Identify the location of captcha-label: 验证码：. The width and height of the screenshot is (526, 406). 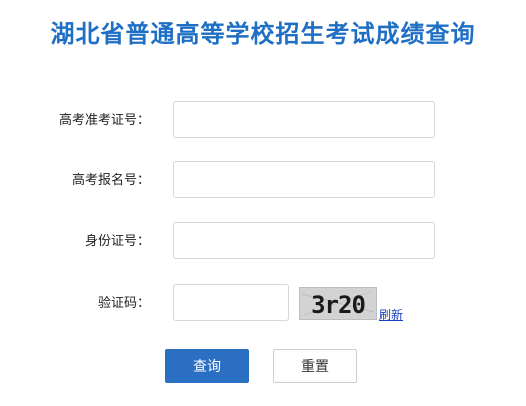
(123, 303).